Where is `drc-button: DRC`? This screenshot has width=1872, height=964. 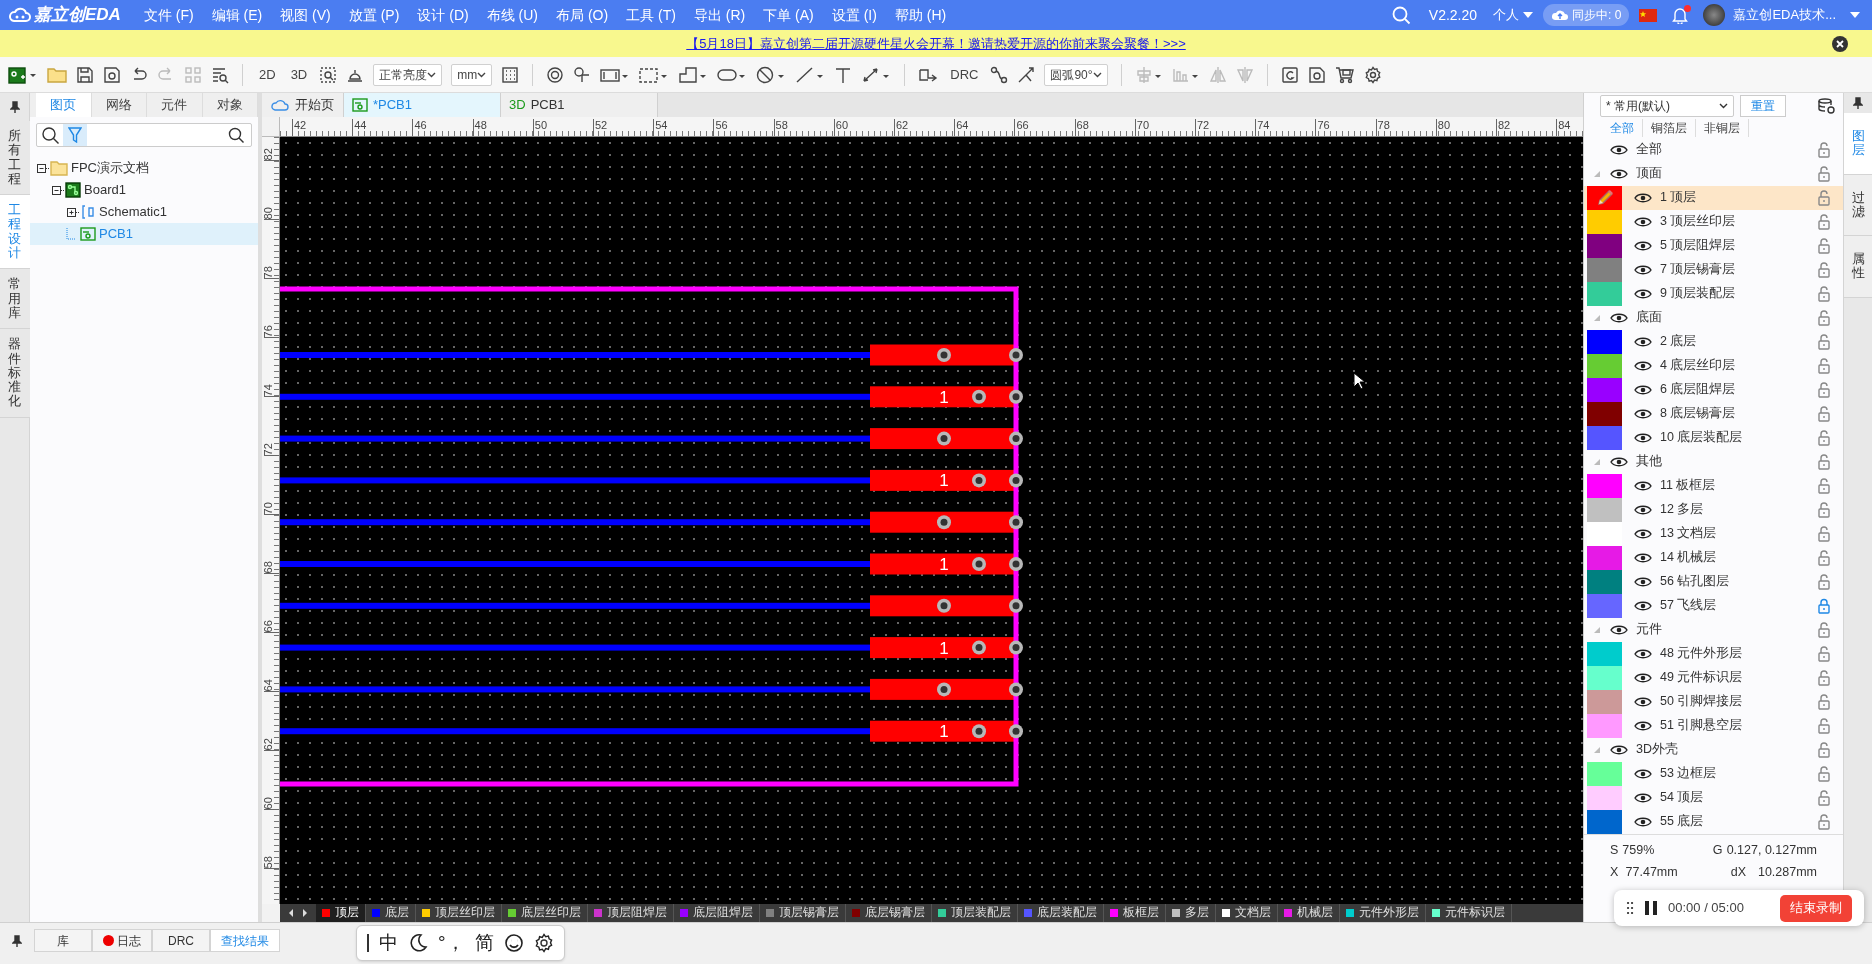
drc-button: DRC is located at coordinates (964, 74).